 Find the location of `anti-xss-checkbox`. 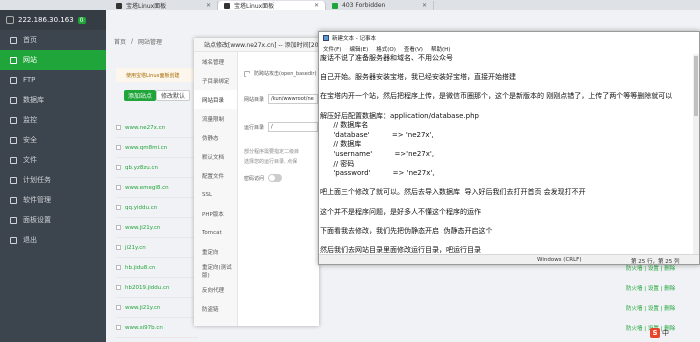

anti-xss-checkbox is located at coordinates (248, 74).